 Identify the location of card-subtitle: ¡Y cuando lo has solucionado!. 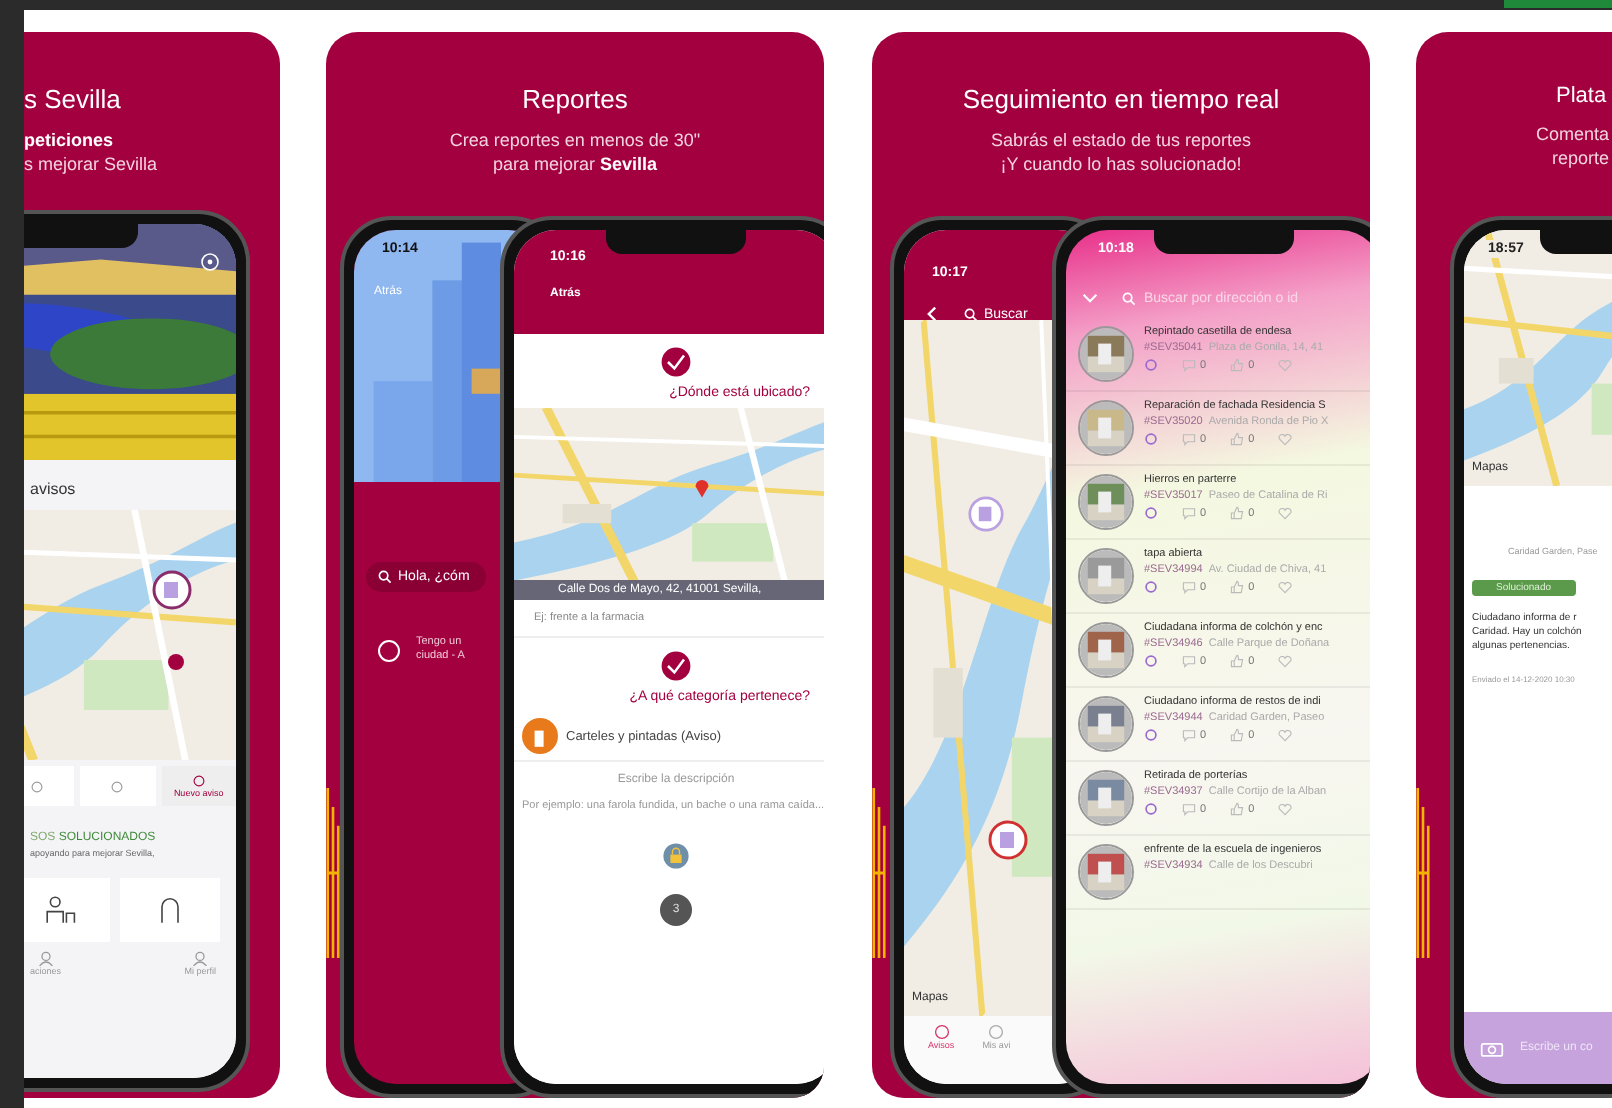
(1121, 164).